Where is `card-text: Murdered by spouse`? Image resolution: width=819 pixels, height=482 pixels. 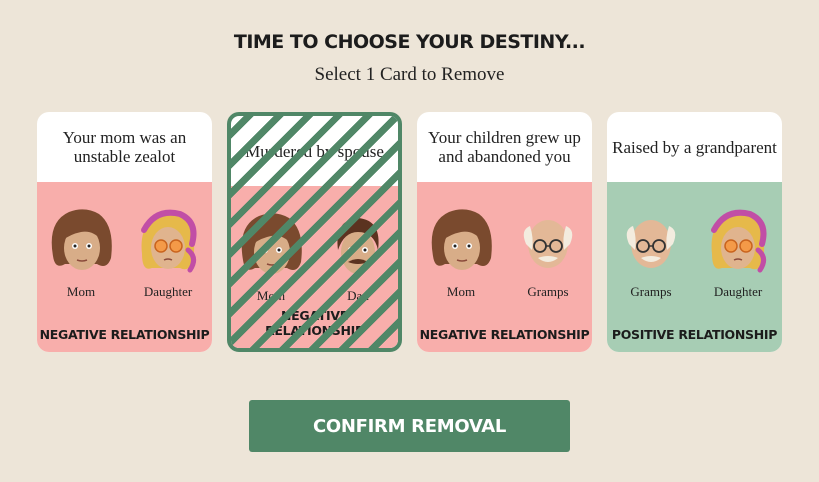 card-text: Murdered by spouse is located at coordinates (314, 151).